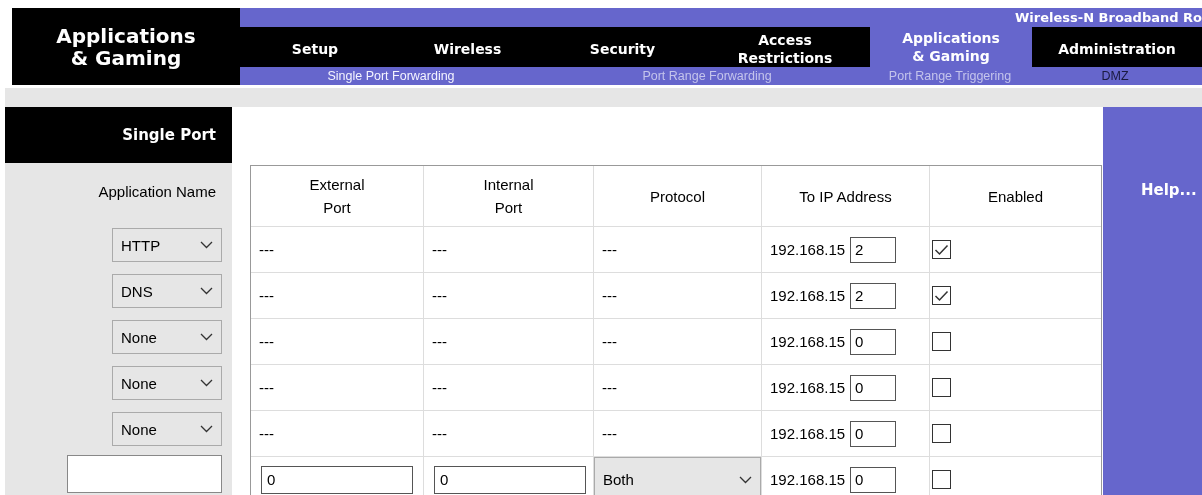 This screenshot has height=495, width=1202. Describe the element at coordinates (785, 47) in the screenshot. I see `nav-tab: Access Restrictions` at that location.